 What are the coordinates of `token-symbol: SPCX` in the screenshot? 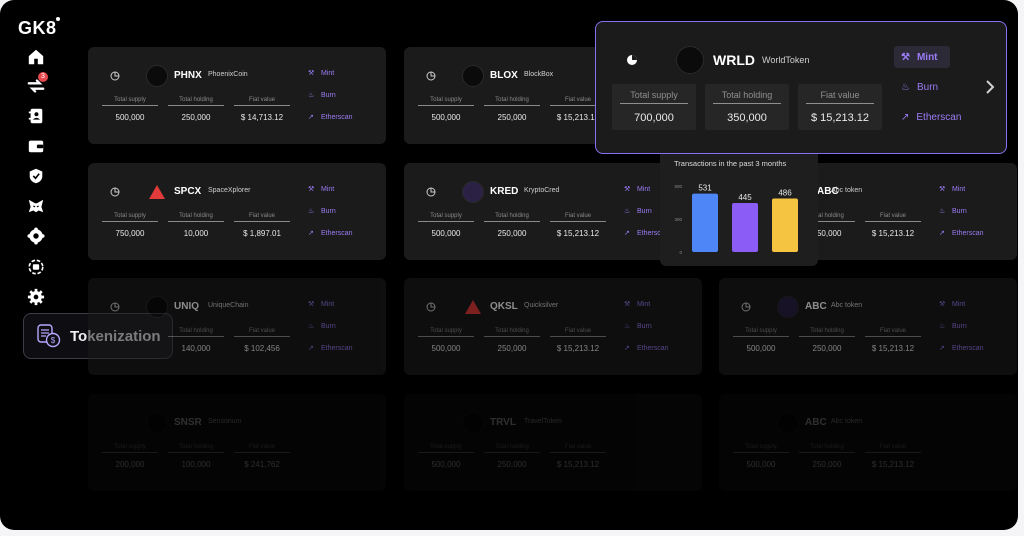 It's located at (188, 191).